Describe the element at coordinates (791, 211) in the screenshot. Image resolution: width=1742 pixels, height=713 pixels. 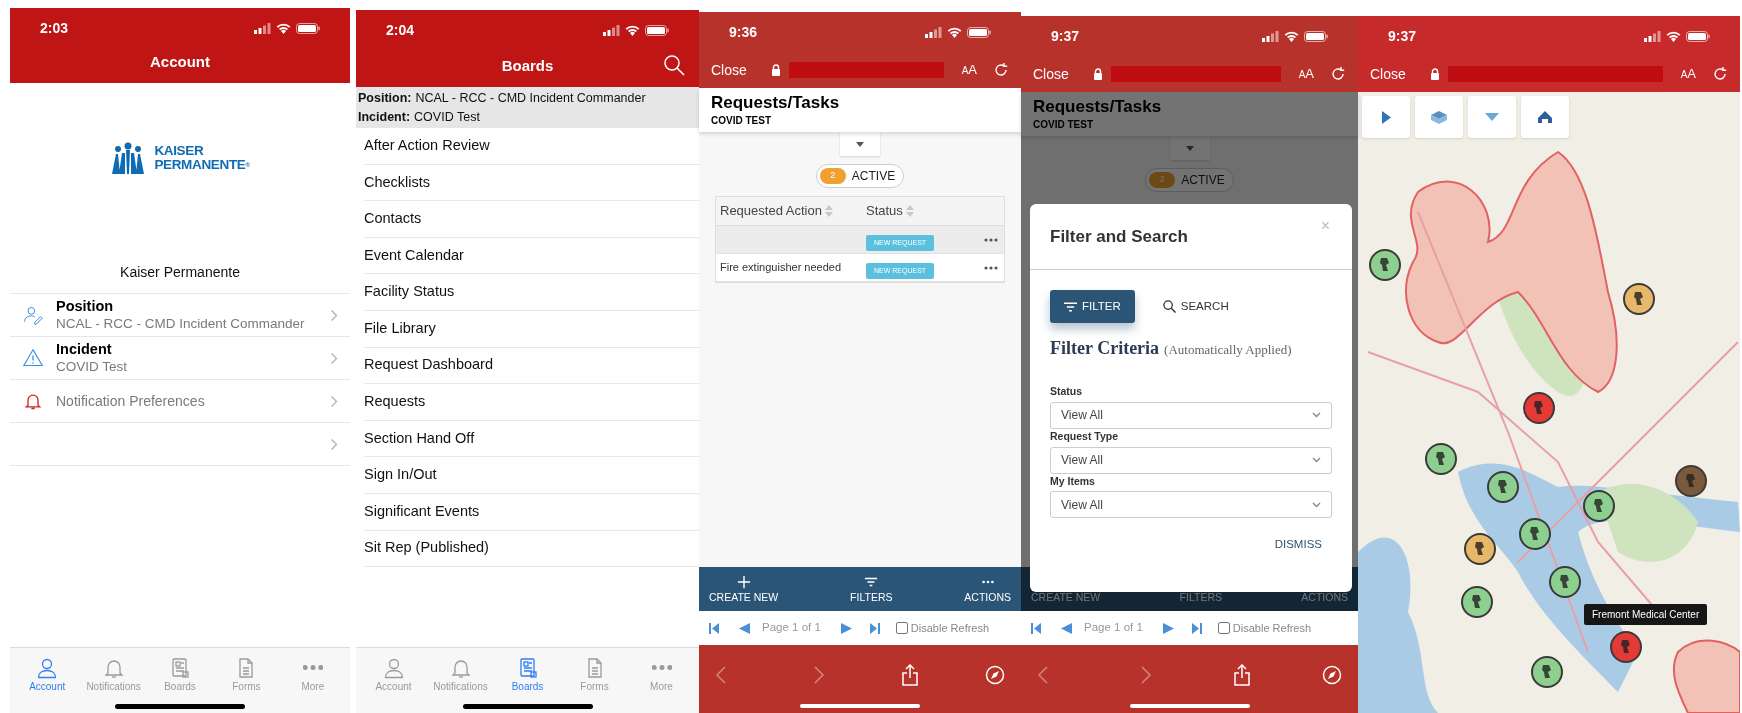
I see `column-header: Requested Action` at that location.